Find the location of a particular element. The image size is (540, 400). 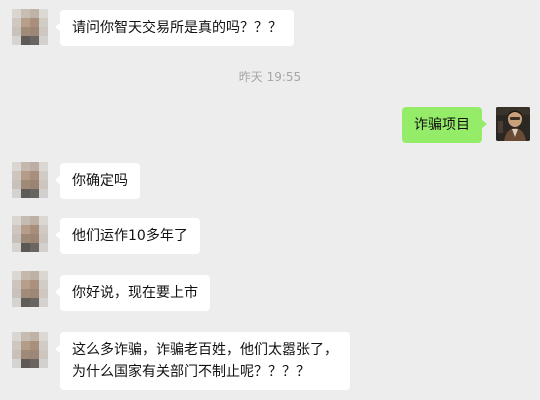

message-bubble-outgoing: 诈骗项目 is located at coordinates (444, 125).